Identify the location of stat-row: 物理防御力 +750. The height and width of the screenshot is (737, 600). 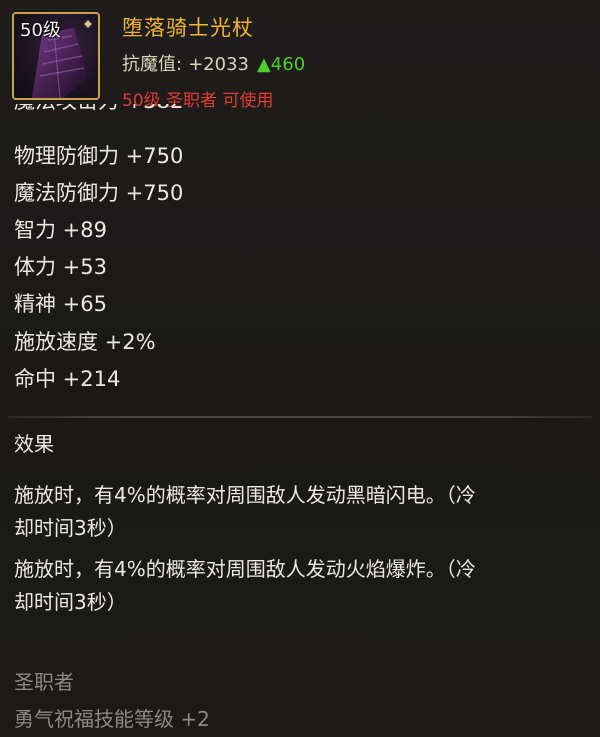
(99, 156).